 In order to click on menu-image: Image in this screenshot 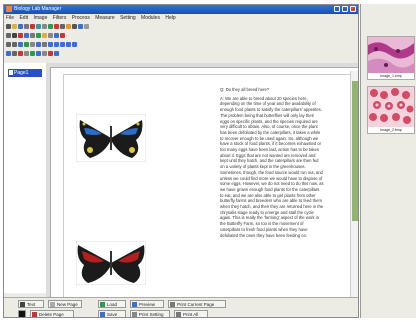, I will do `click(40, 18)`.